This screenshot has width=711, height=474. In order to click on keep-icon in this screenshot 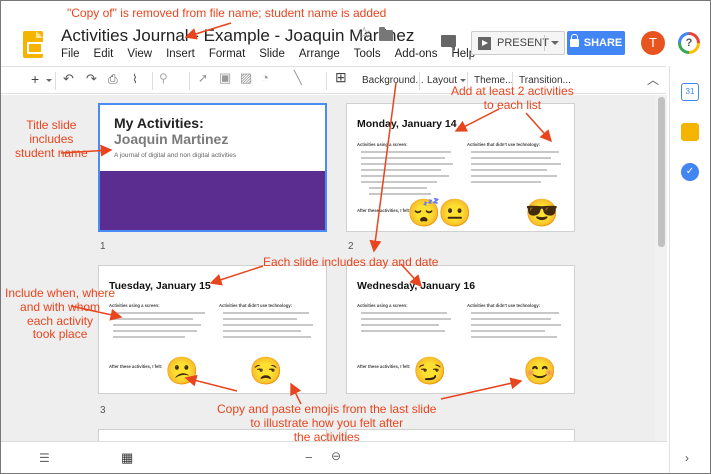, I will do `click(690, 132)`.